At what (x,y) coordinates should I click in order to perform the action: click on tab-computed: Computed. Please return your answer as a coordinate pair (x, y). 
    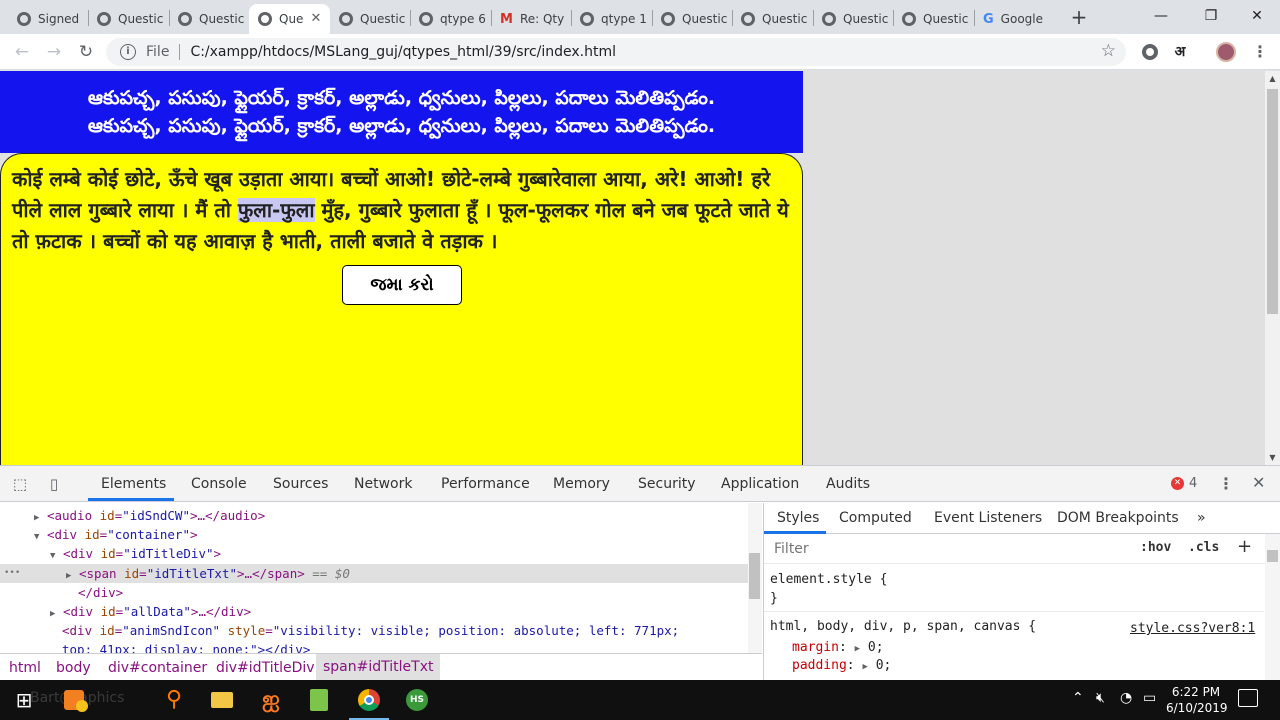
    Looking at the image, I should click on (875, 518).